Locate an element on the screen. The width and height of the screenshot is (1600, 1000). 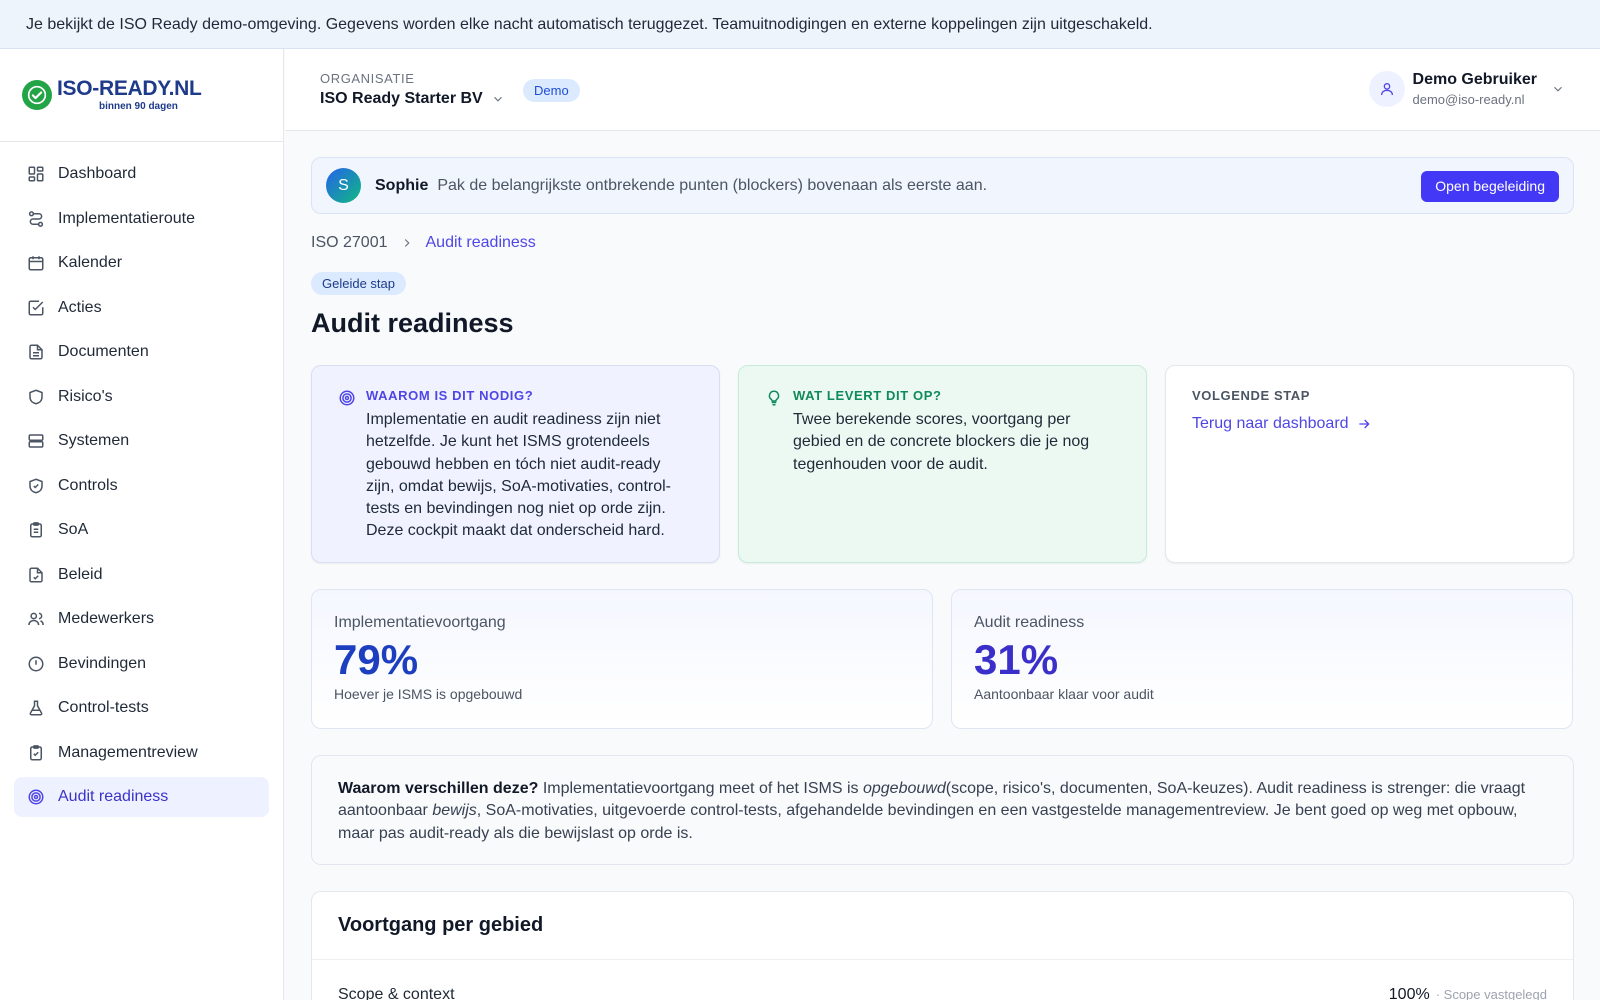
back-to-dashboard-link: Terug naar dashboard is located at coordinates (1369, 424).